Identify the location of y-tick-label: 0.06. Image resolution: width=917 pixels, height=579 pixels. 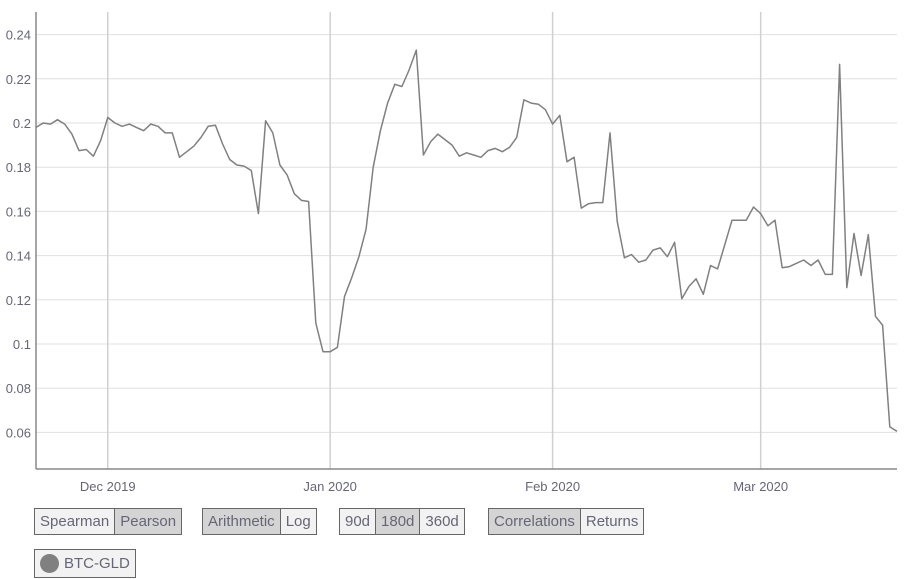
(18, 432).